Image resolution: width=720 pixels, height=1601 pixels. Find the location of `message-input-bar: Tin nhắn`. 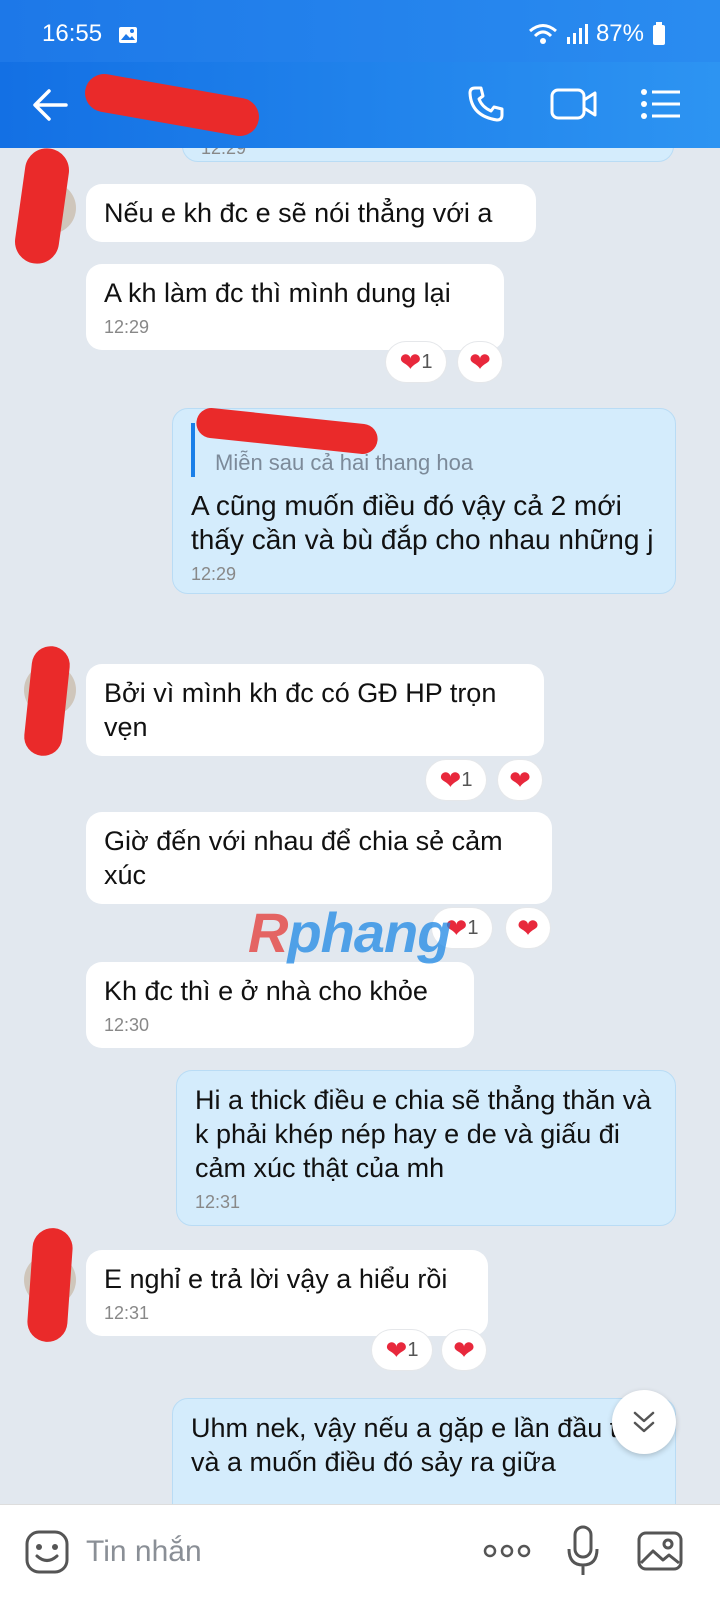

message-input-bar: Tin nhắn is located at coordinates (360, 1552).